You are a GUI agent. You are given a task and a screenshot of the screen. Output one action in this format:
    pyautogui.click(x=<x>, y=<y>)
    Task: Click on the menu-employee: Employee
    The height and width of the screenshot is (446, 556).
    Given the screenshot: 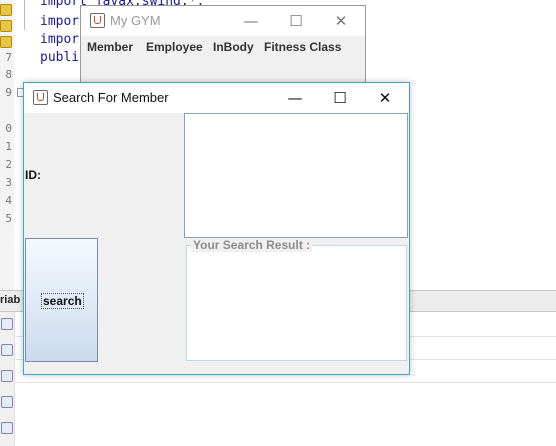 What is the action you would take?
    pyautogui.click(x=174, y=47)
    